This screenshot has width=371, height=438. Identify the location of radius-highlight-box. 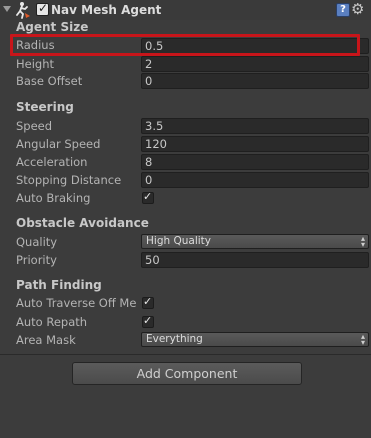
(185, 45).